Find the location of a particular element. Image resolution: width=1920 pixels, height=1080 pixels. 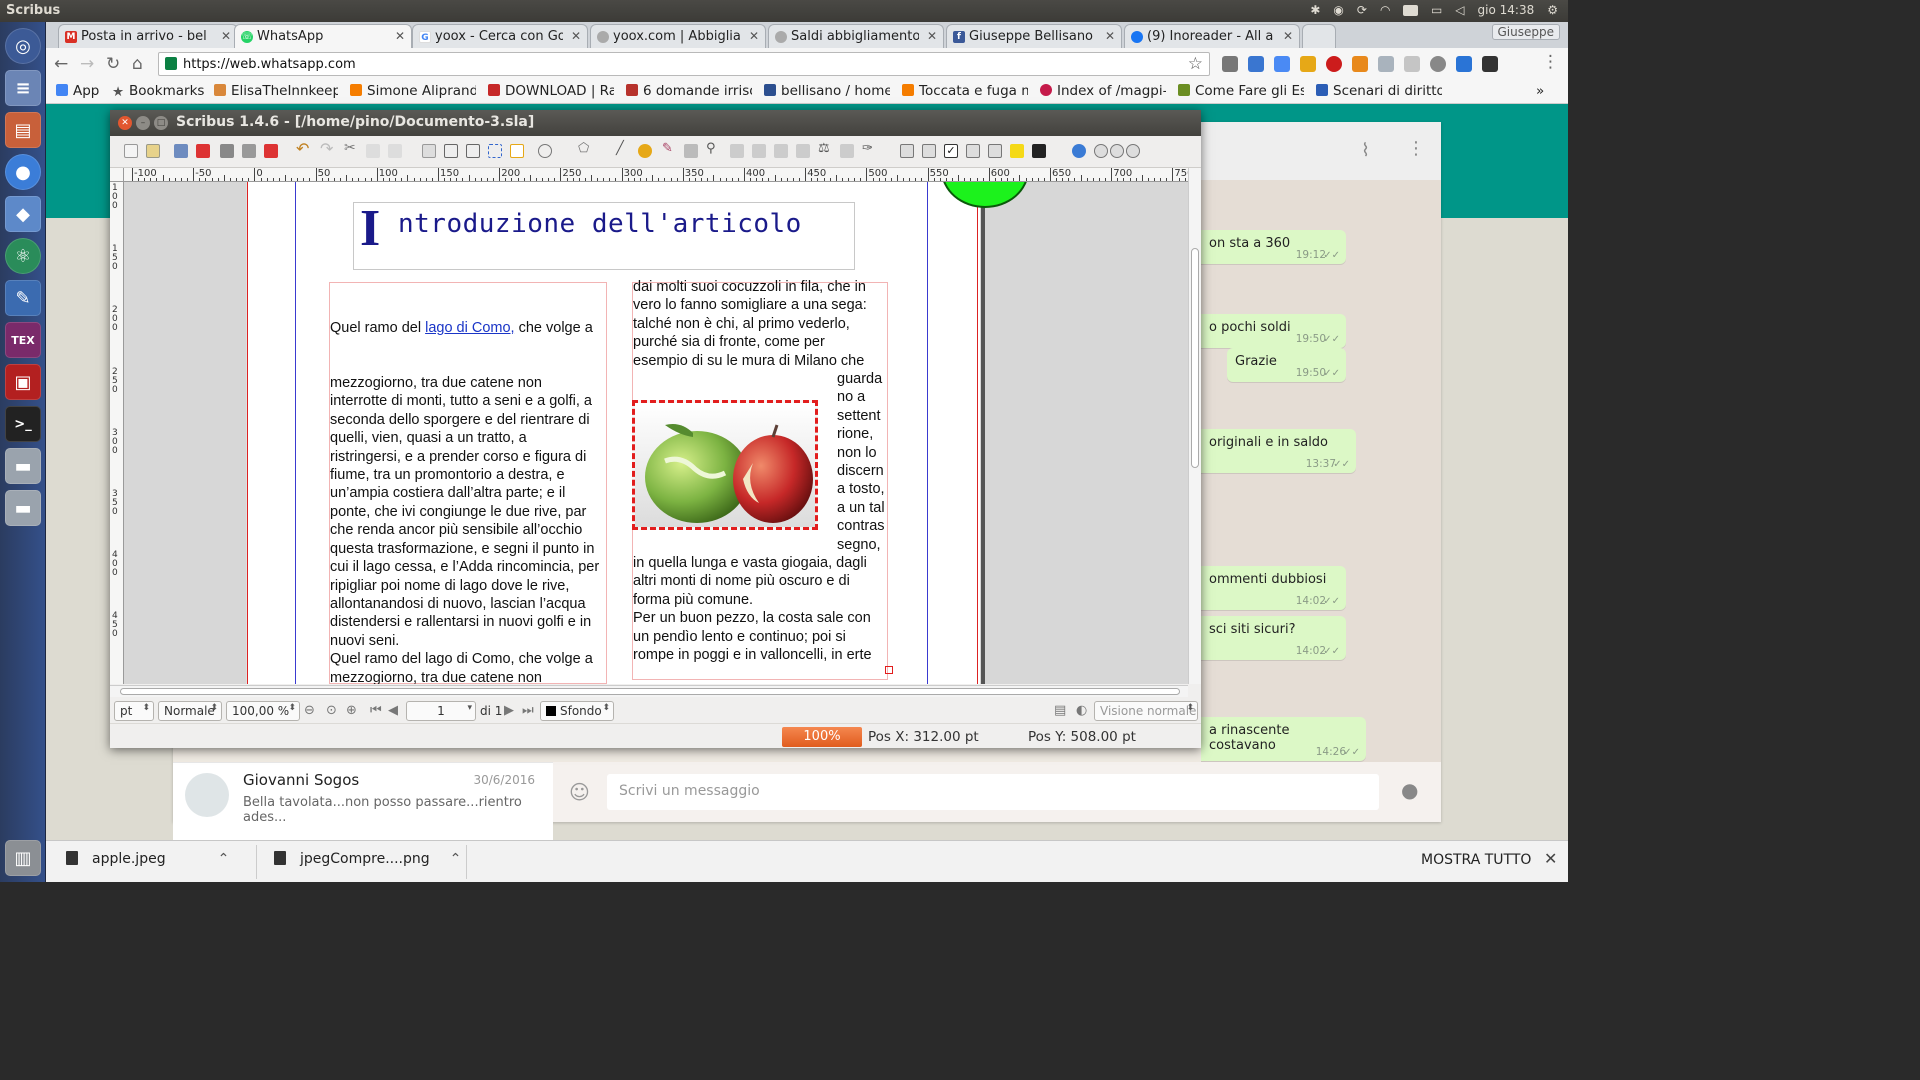

bookmark-star-icon: ☆ is located at coordinates (1195, 64).